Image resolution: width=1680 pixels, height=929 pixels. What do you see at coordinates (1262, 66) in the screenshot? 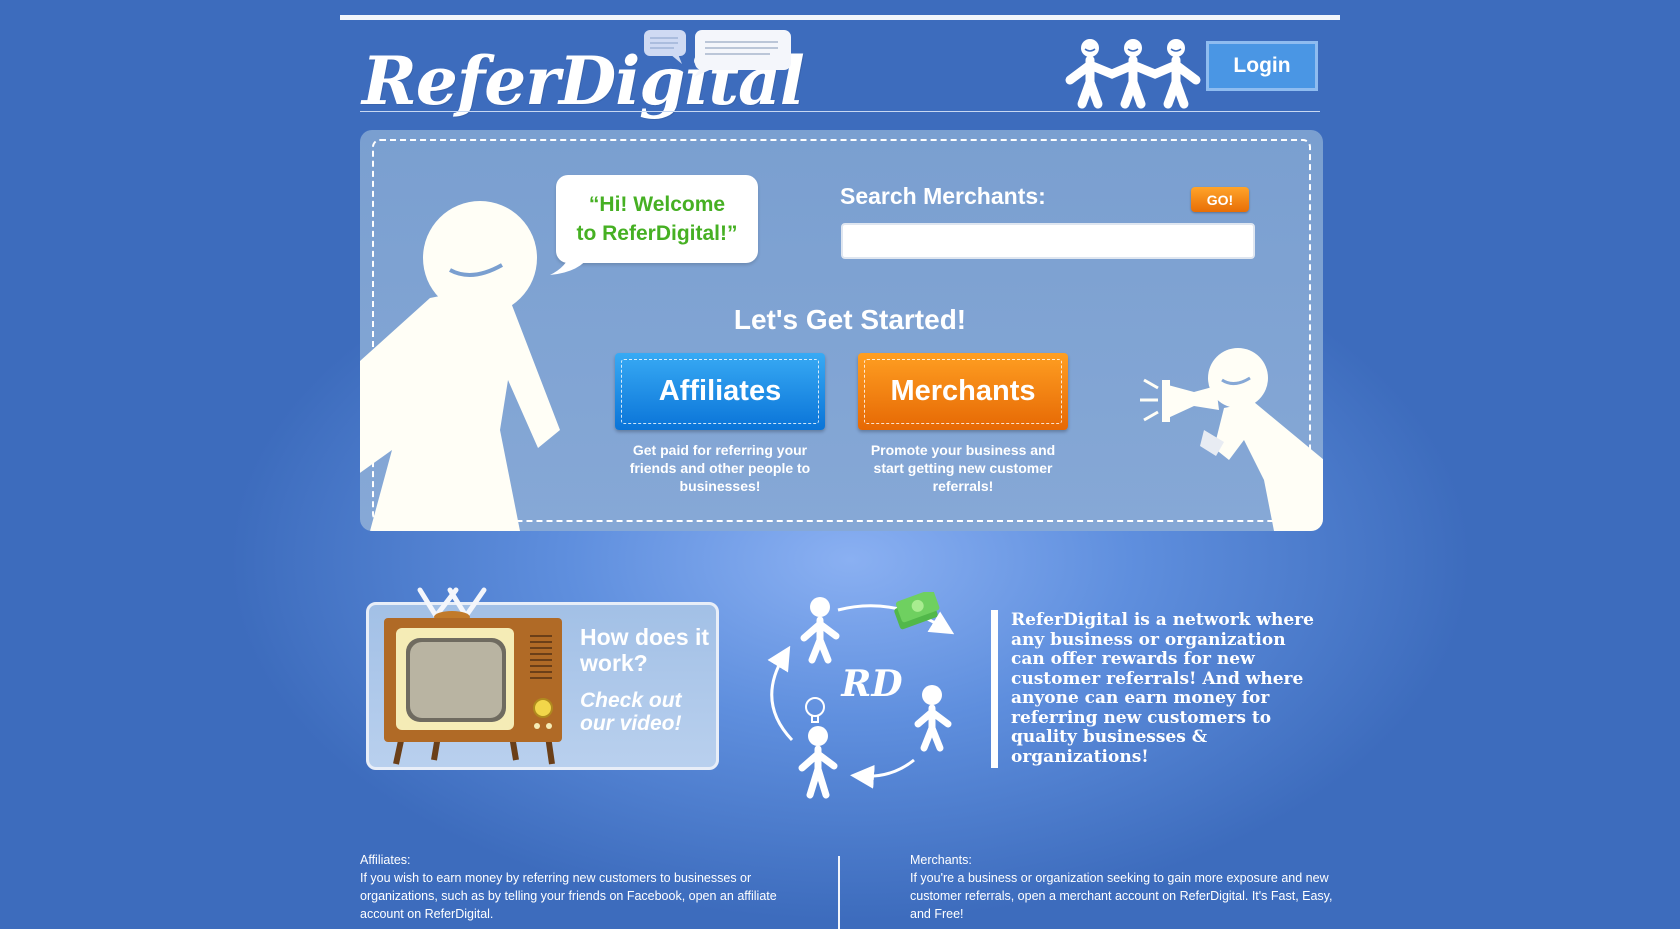
I see `login-button: Login` at bounding box center [1262, 66].